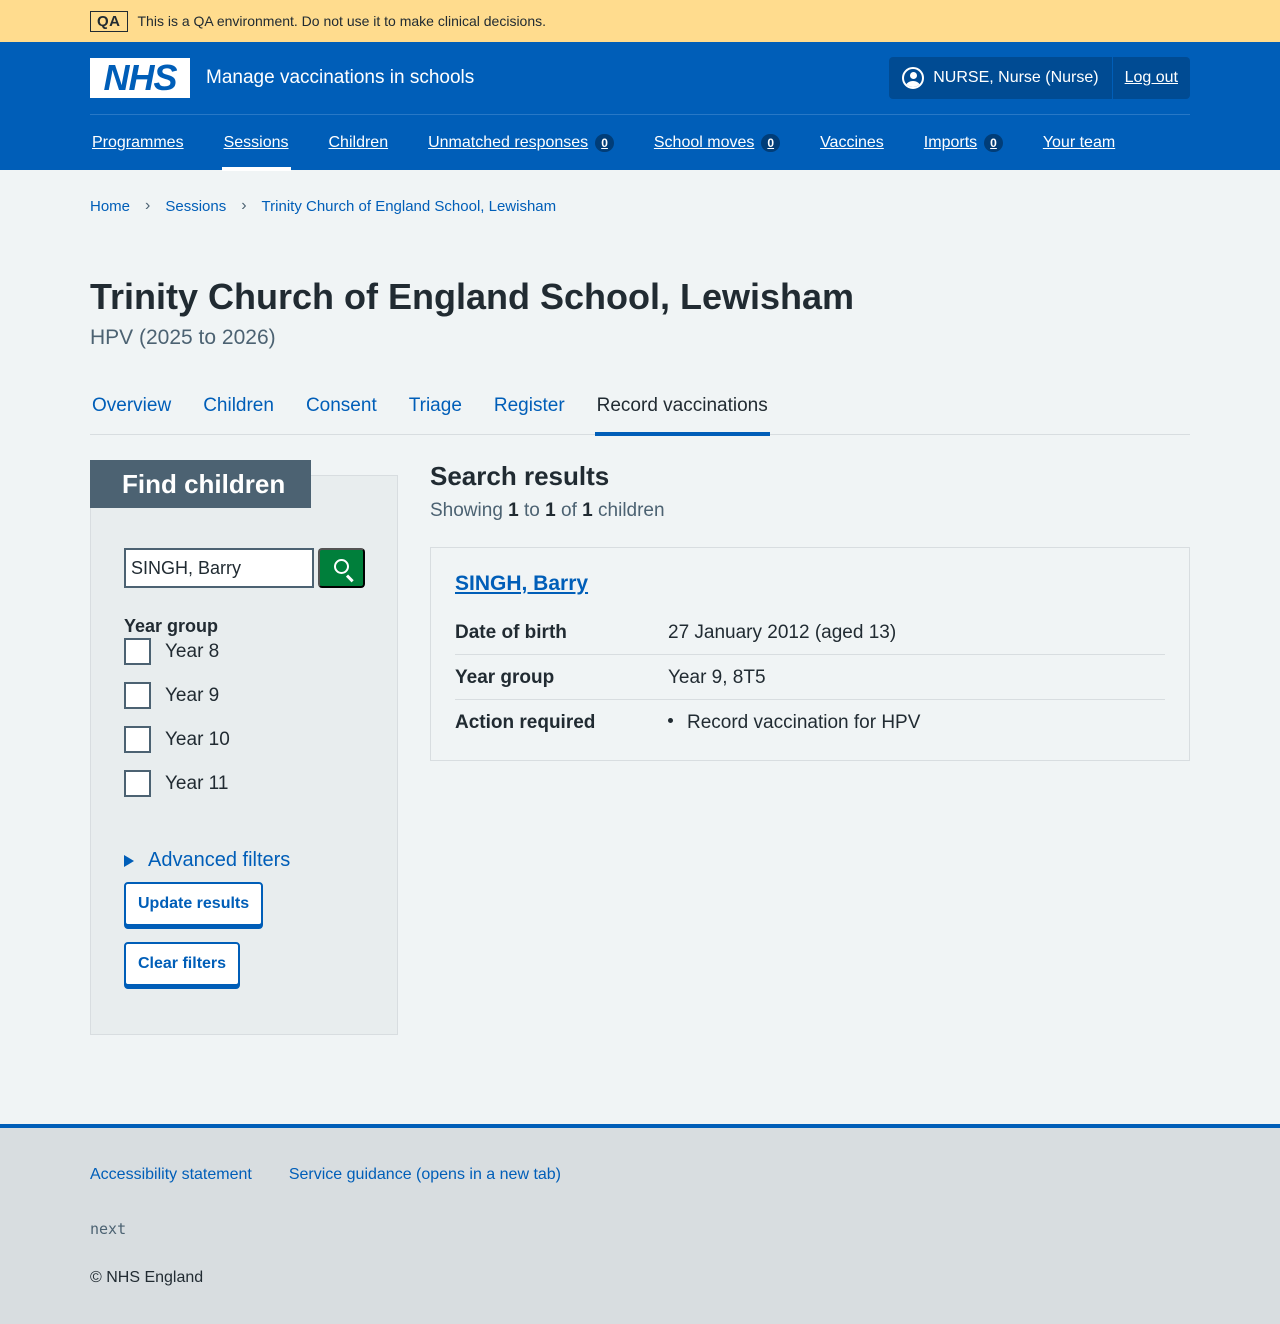  What do you see at coordinates (147, 1277) in the screenshot?
I see `footer-copyright: © NHS England` at bounding box center [147, 1277].